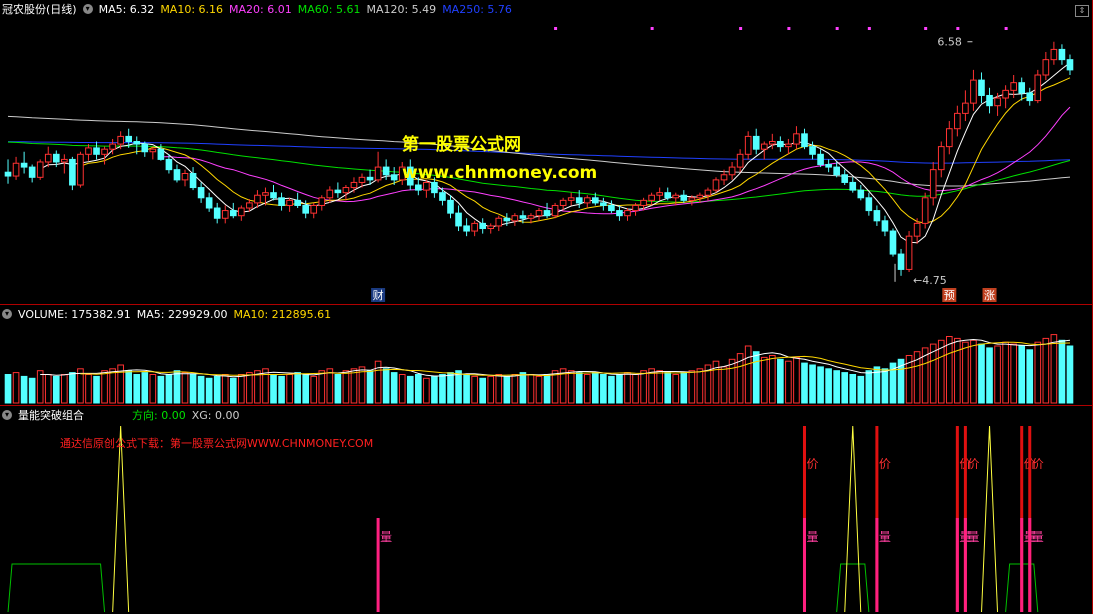 This screenshot has width=1093, height=614. What do you see at coordinates (39, 9) in the screenshot?
I see `stock-name: 冠农股份(日线)` at bounding box center [39, 9].